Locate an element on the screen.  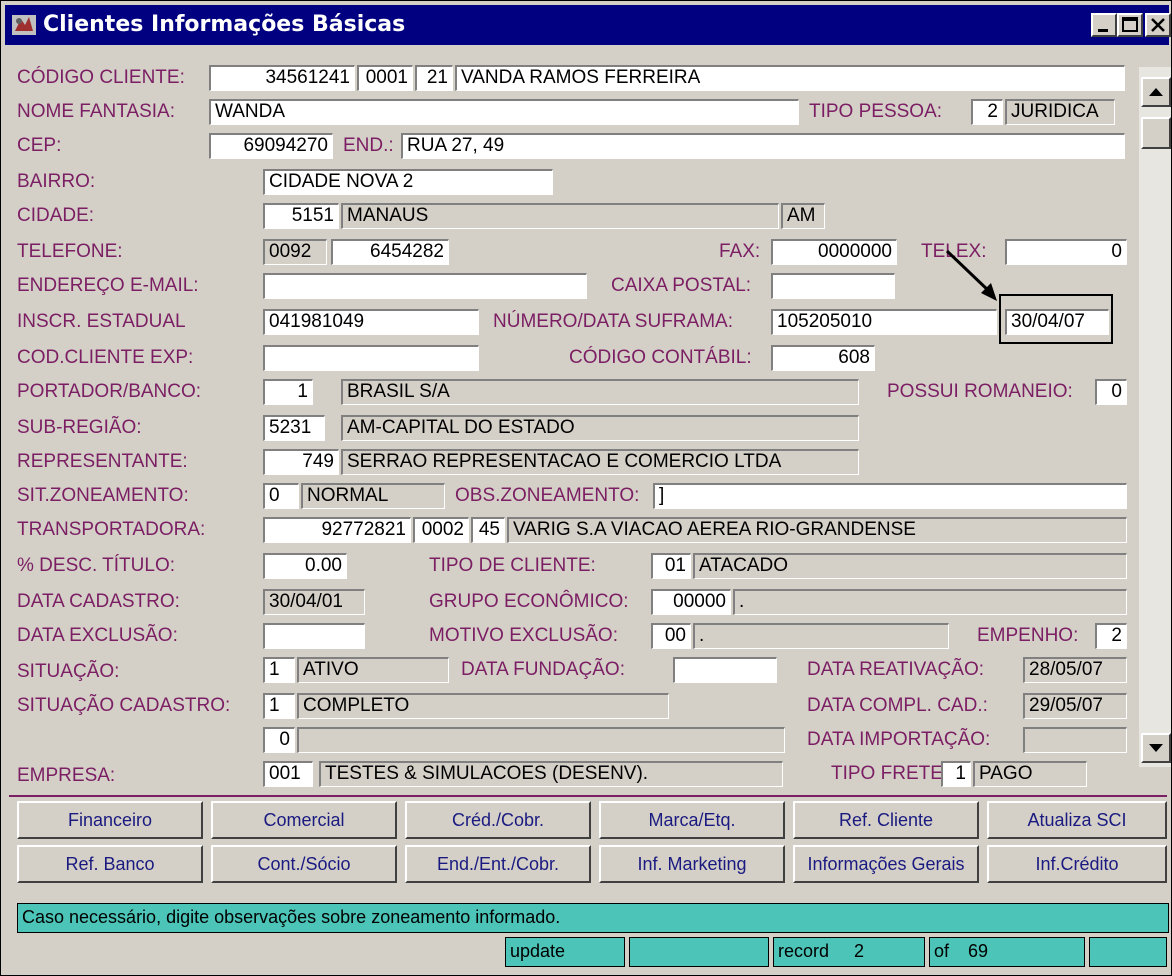
maximize-button is located at coordinates (1130, 25).